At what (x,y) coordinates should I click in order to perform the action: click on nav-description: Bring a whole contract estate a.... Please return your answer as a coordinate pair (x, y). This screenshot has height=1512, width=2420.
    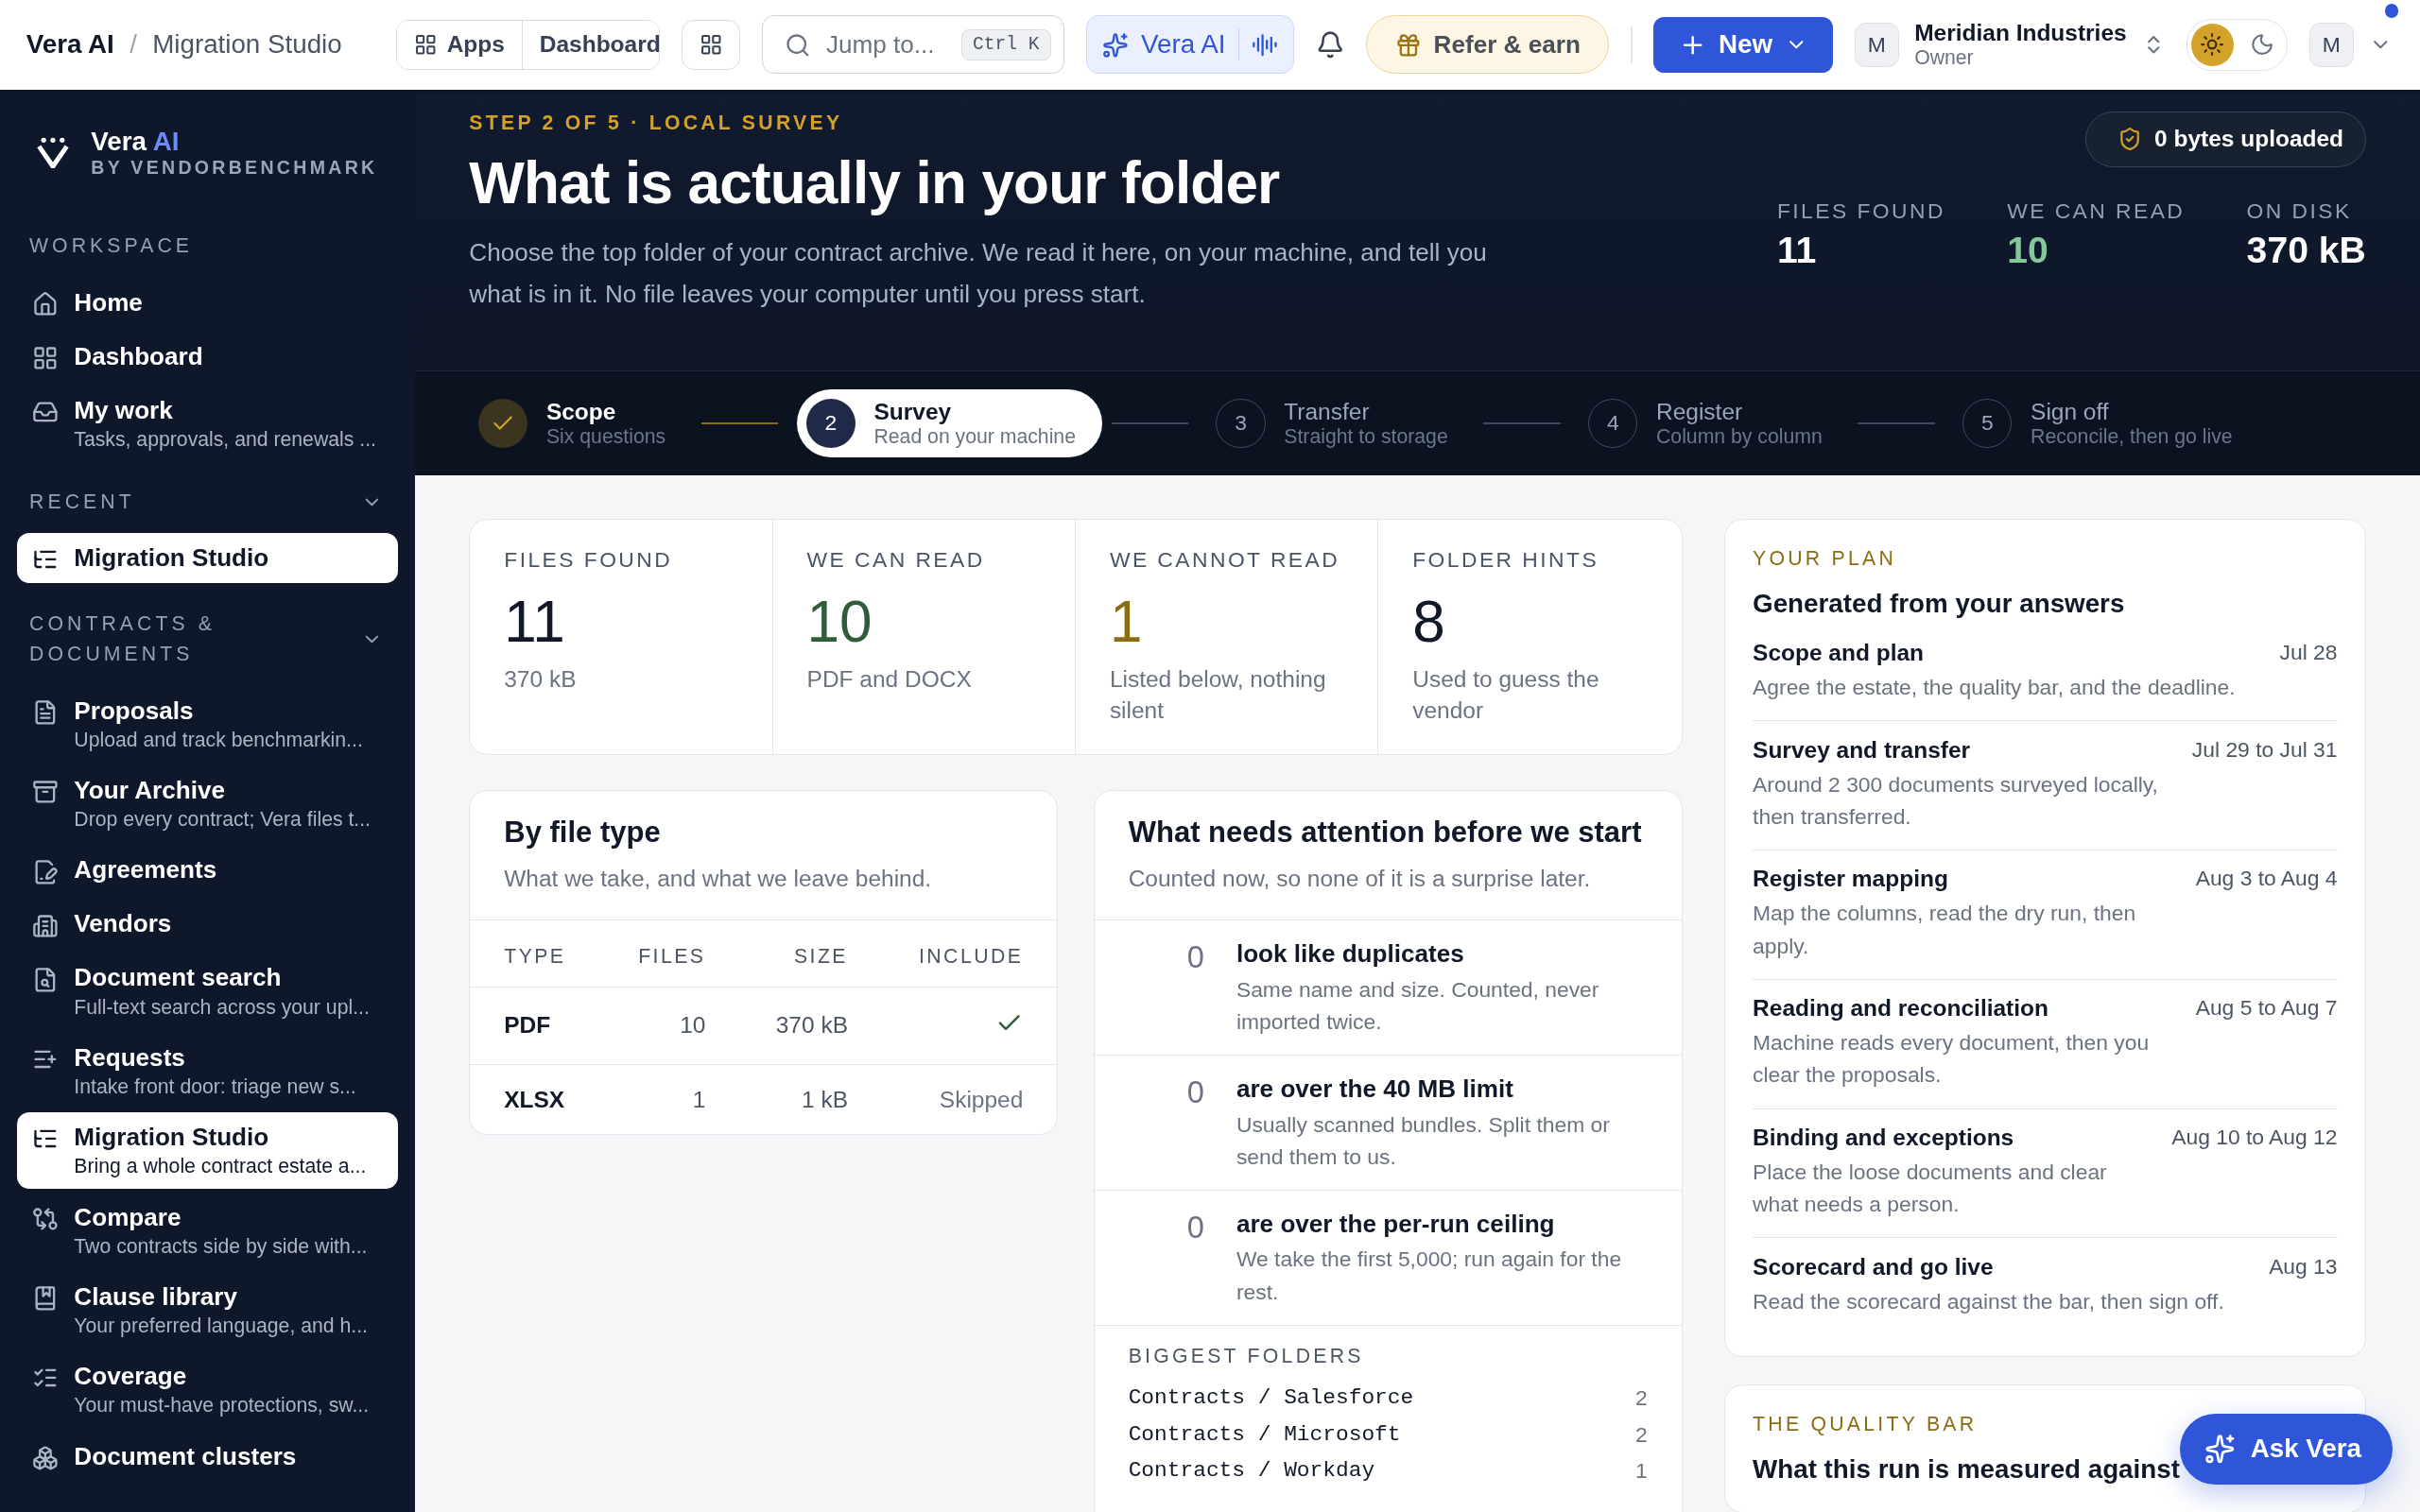
    Looking at the image, I should click on (220, 1166).